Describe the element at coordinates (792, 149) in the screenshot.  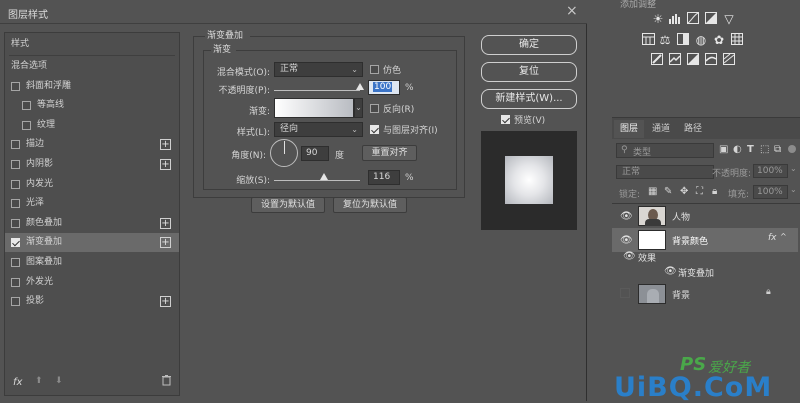
I see `filter-toggle-icon` at that location.